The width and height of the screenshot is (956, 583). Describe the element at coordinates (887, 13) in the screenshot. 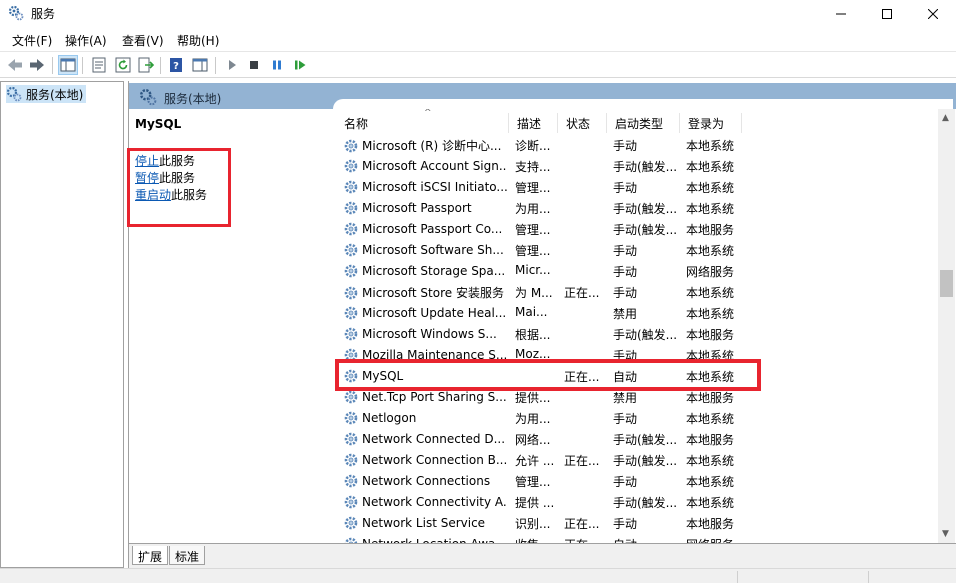

I see `maximize-button` at that location.